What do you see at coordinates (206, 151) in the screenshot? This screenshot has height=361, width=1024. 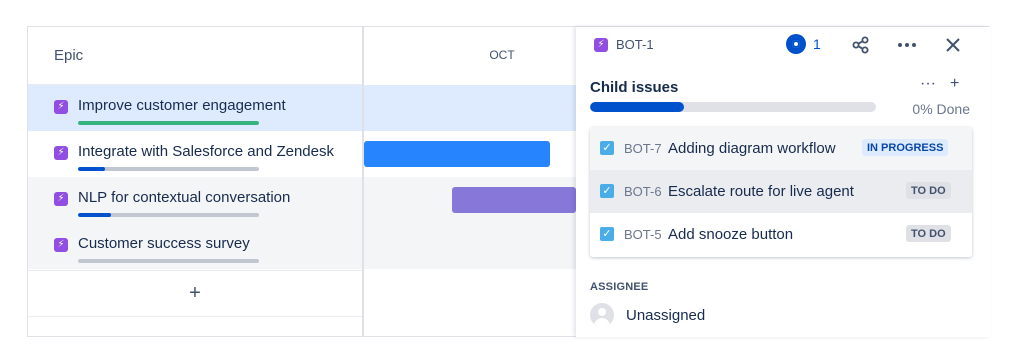 I see `epic-label: Integrate with Salesforce and Zendesk` at bounding box center [206, 151].